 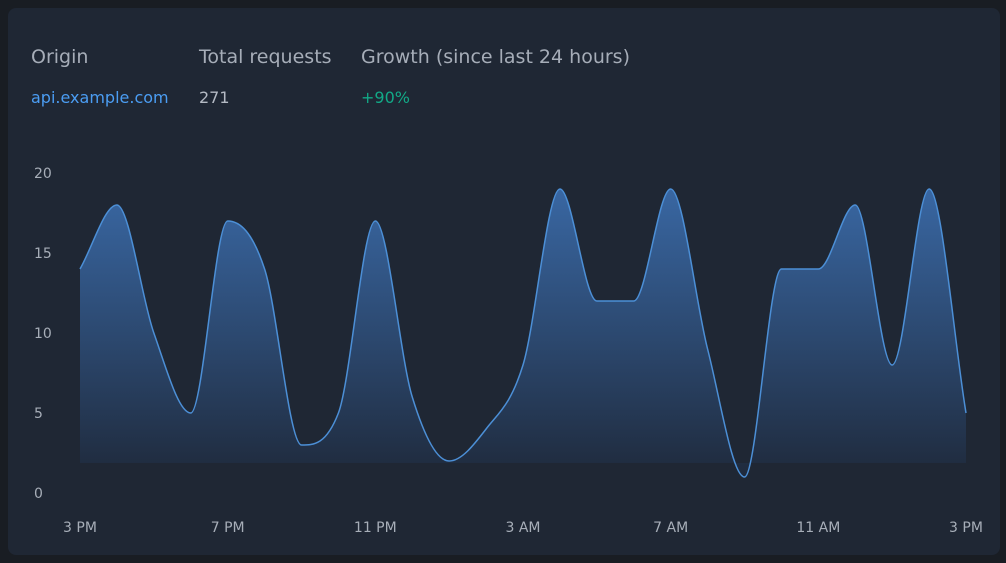 I want to click on x-tick-label: 7 AM, so click(x=670, y=528).